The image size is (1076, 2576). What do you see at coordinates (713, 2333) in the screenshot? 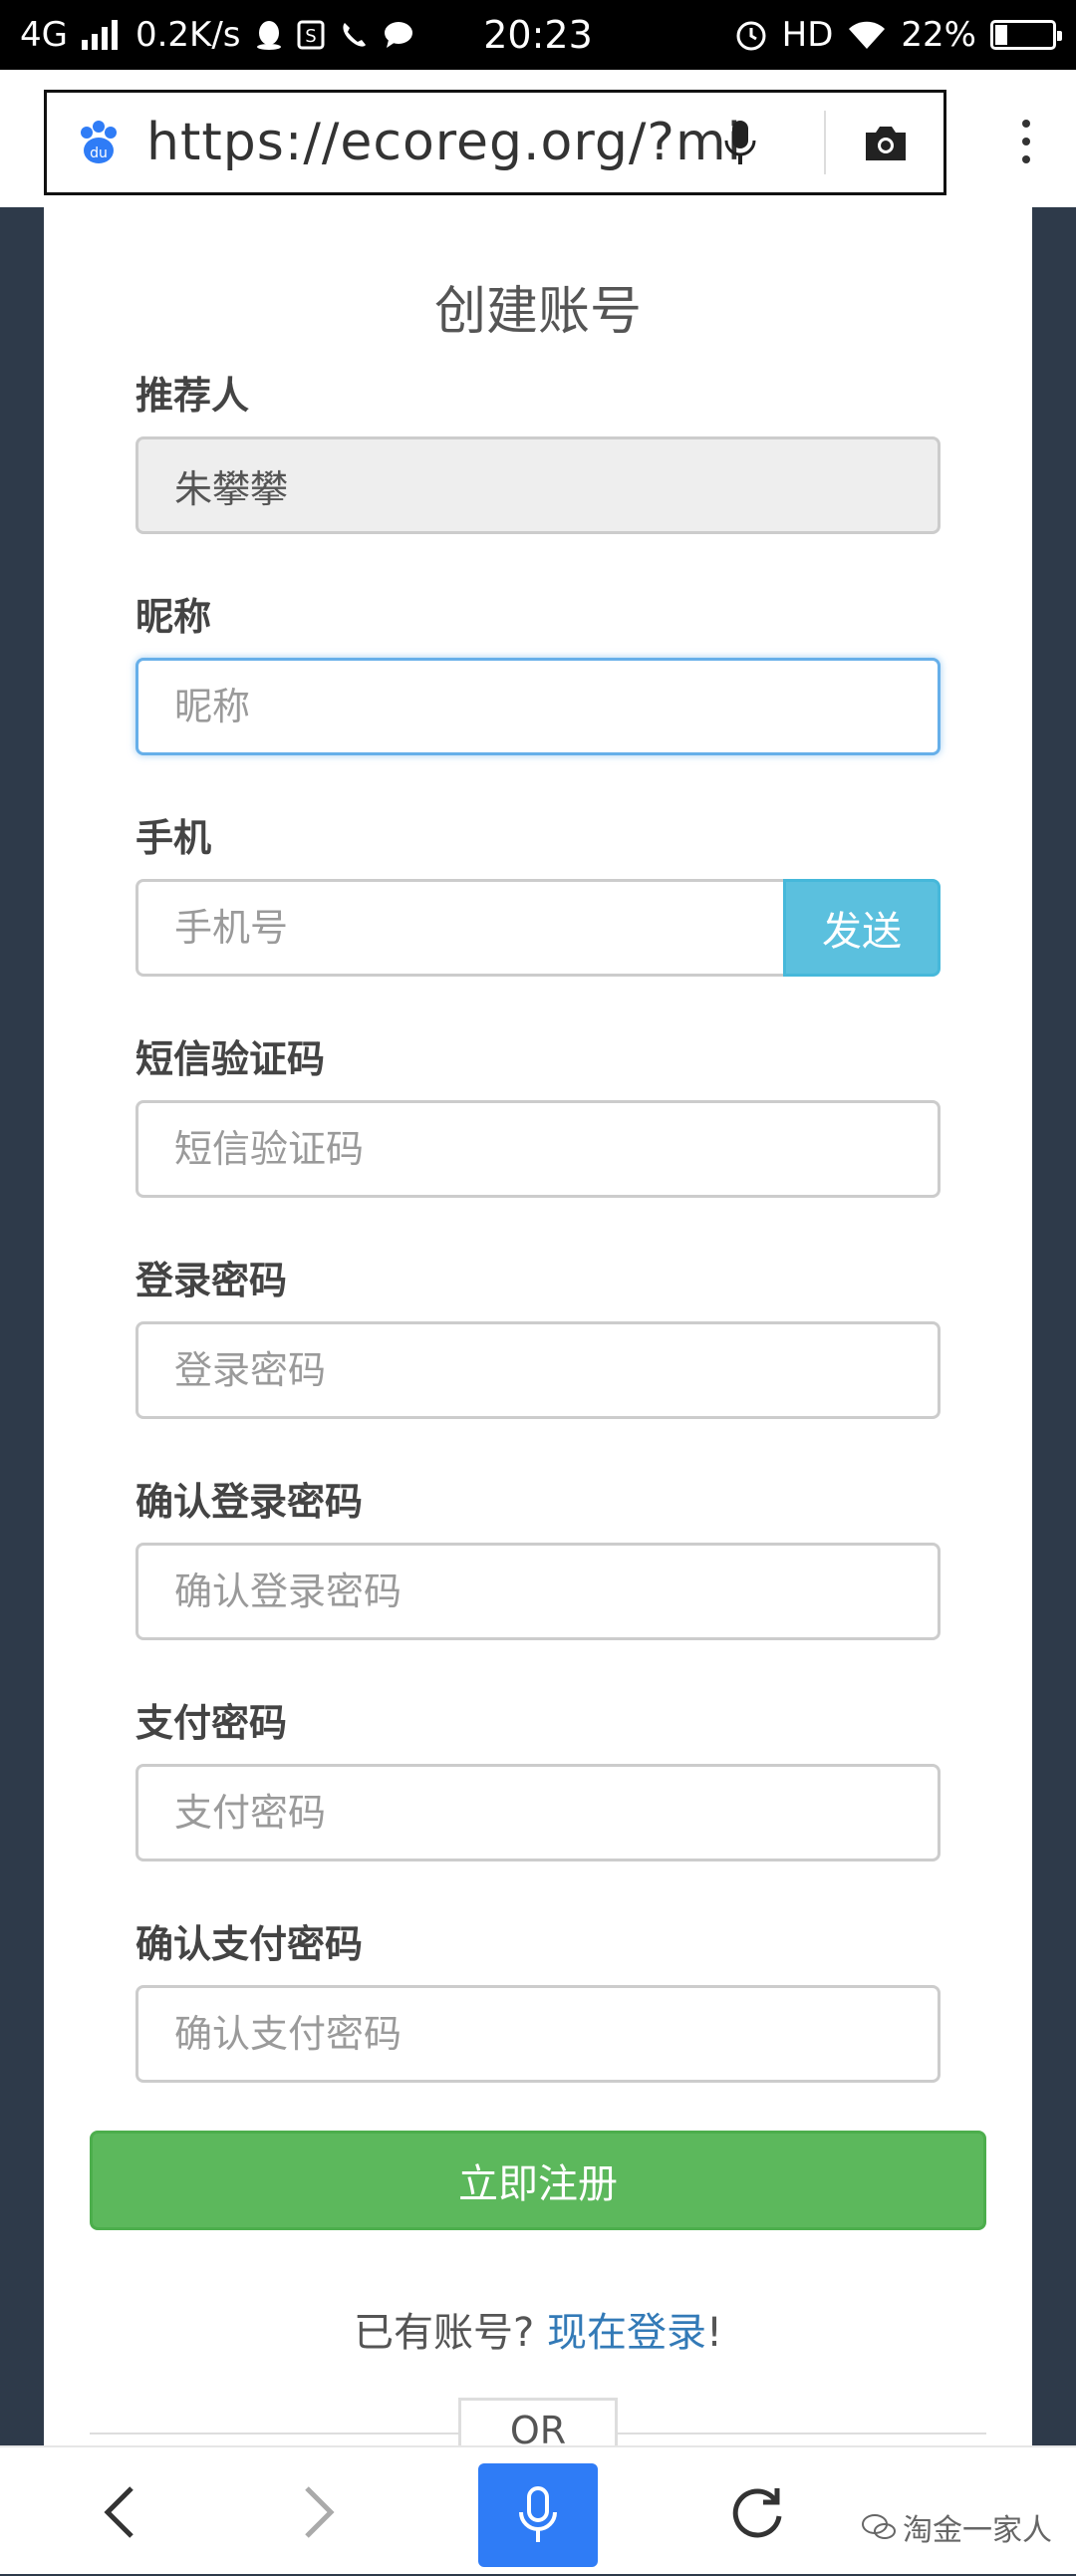
I see `exclaim-text: !` at bounding box center [713, 2333].